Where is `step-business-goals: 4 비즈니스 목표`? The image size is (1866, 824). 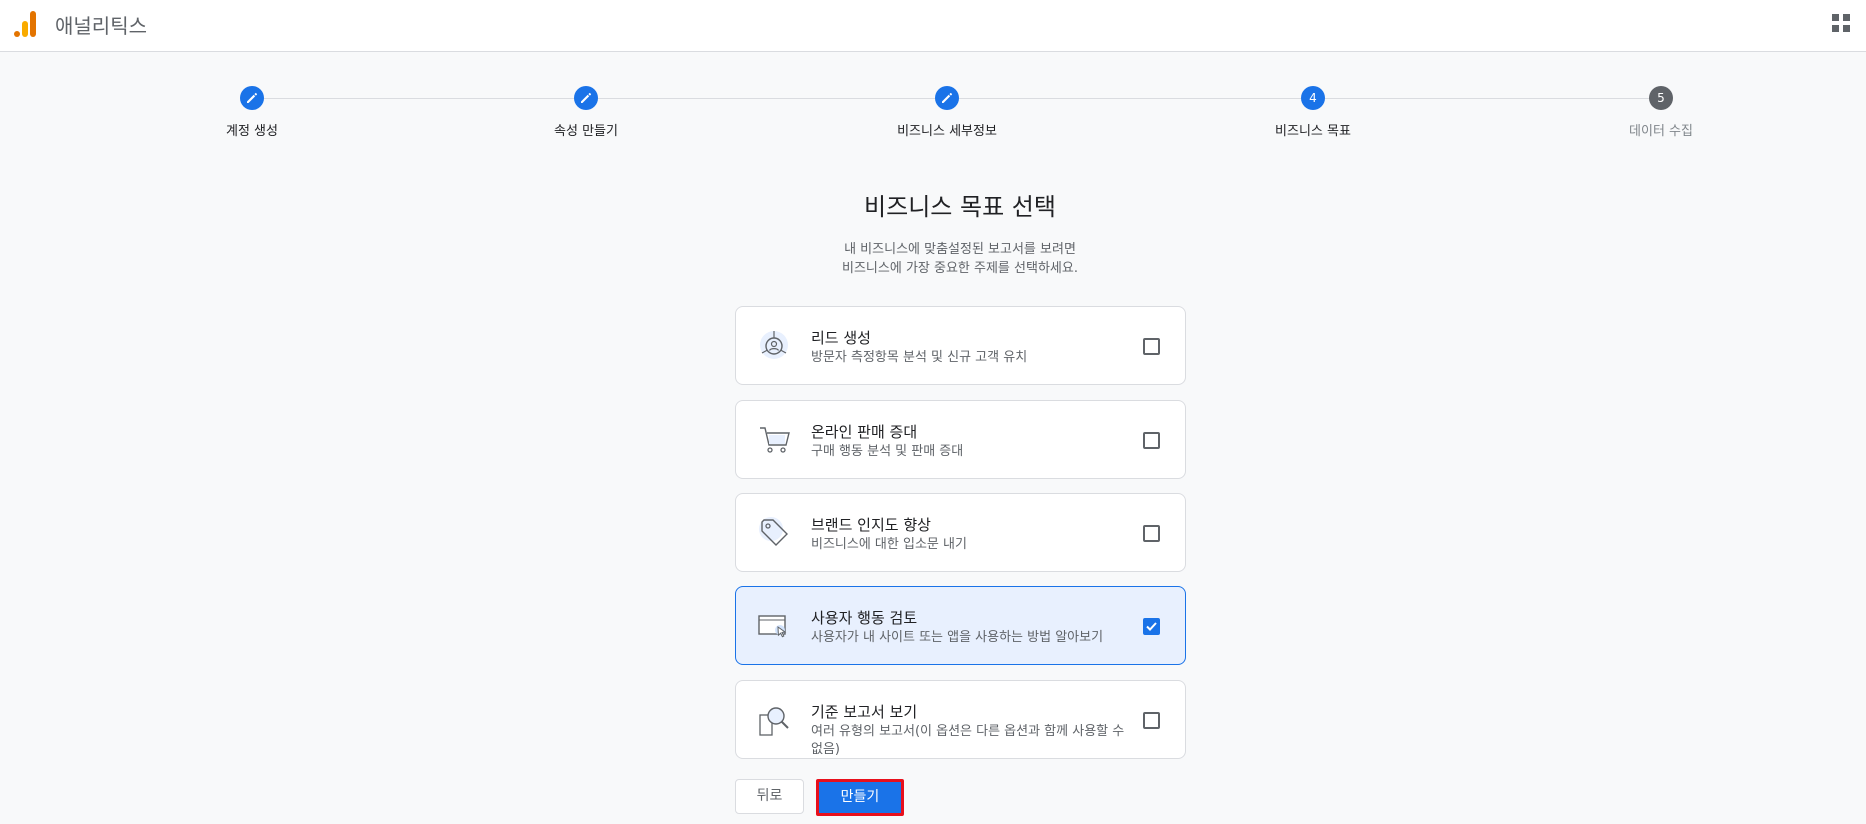
step-business-goals: 4 비즈니스 목표 is located at coordinates (1313, 112).